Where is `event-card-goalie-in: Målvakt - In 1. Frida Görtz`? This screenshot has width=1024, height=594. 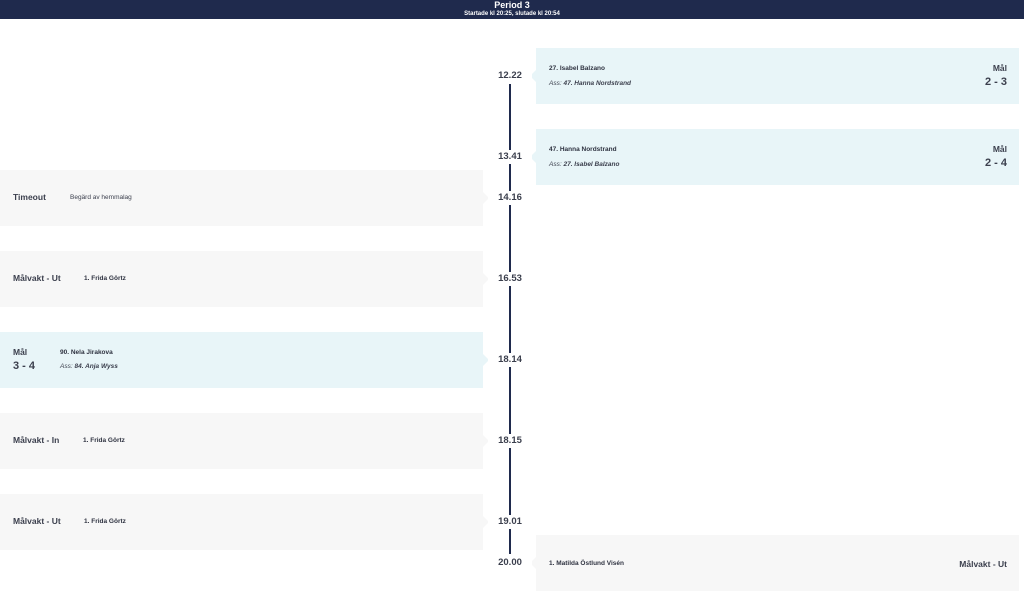
event-card-goalie-in: Målvakt - In 1. Frida Görtz is located at coordinates (244, 441).